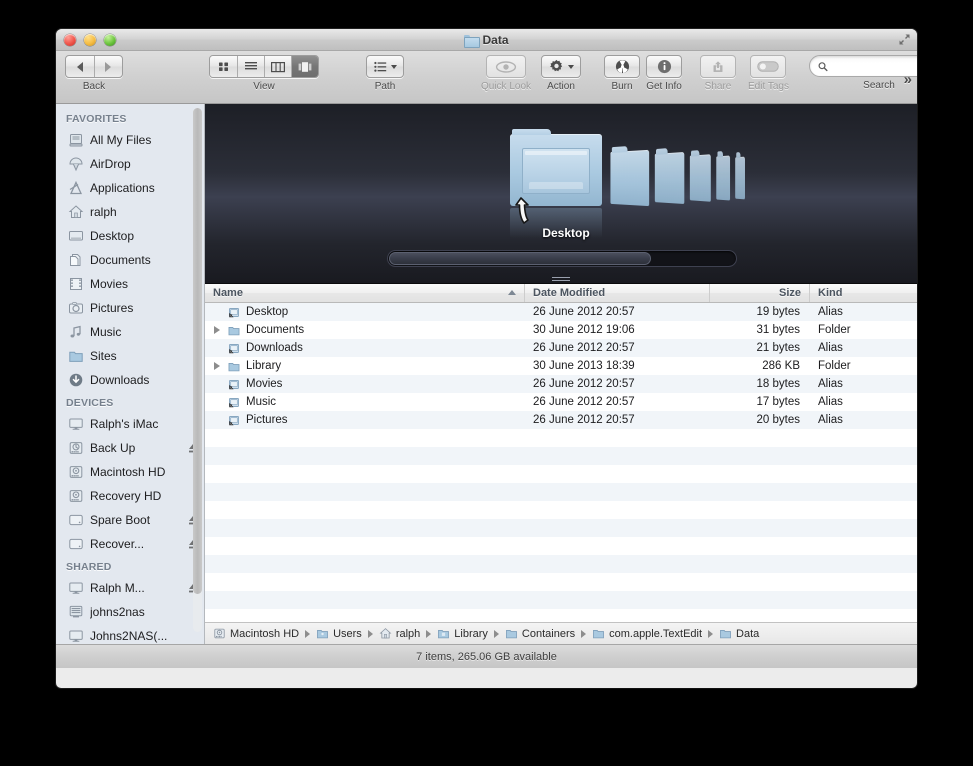 This screenshot has width=973, height=766. What do you see at coordinates (385, 66) in the screenshot?
I see `path-button` at bounding box center [385, 66].